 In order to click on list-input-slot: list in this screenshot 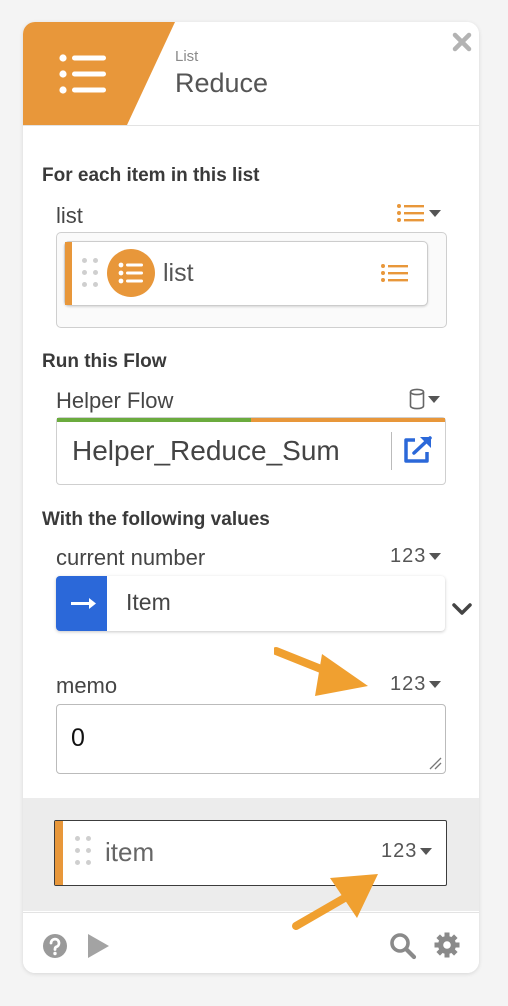, I will do `click(251, 280)`.